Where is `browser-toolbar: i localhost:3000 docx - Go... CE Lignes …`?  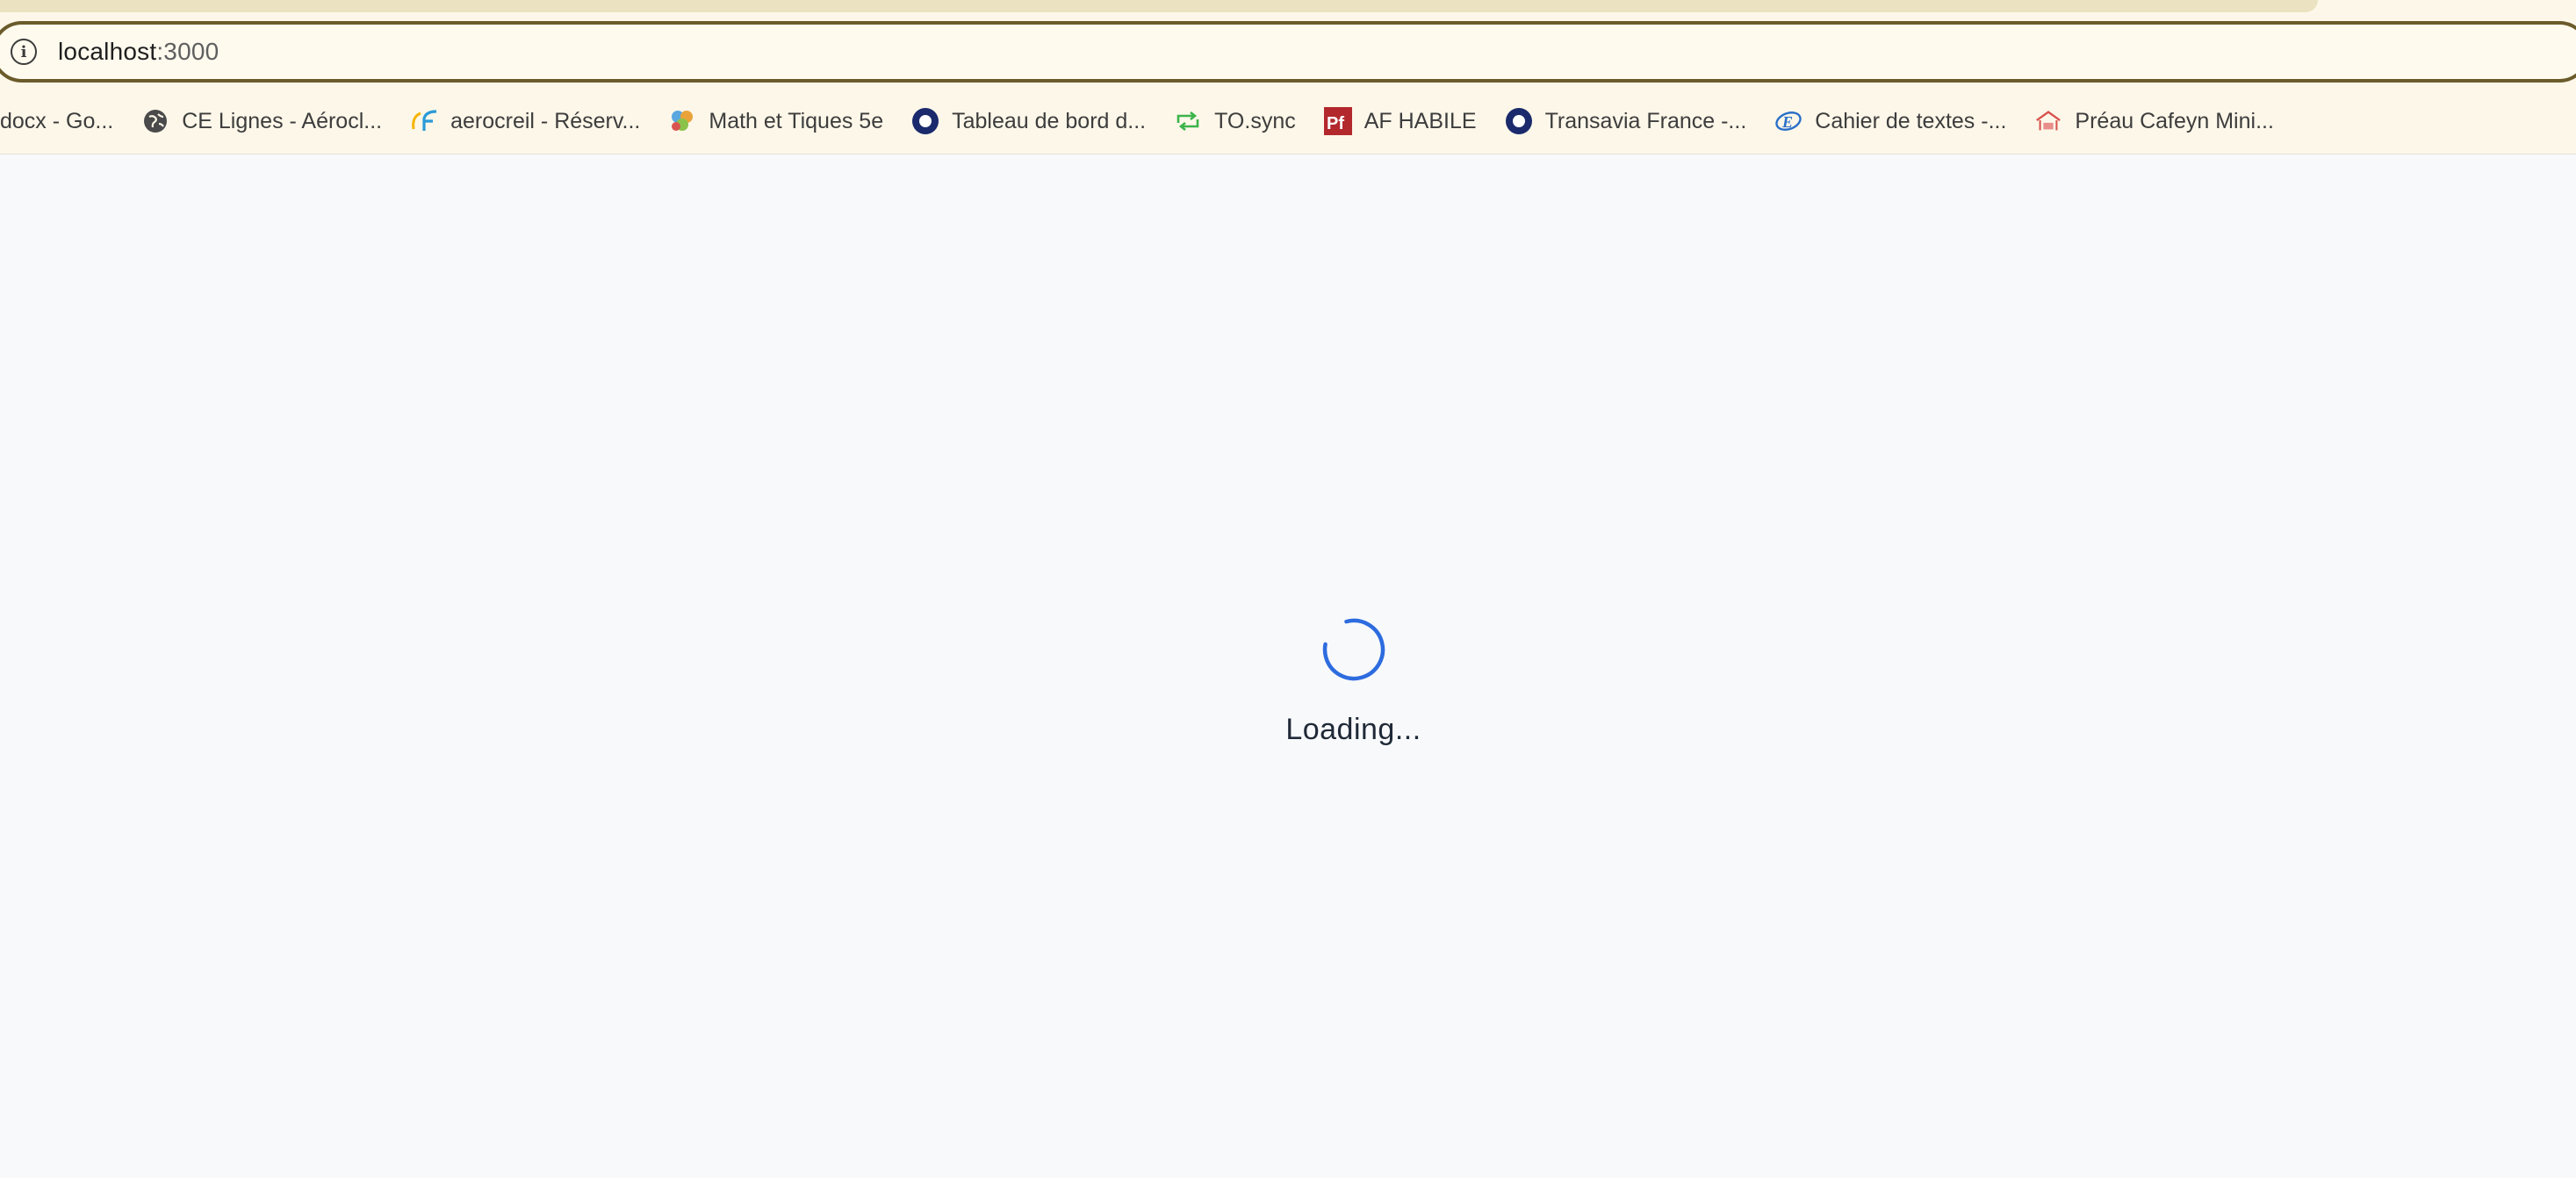
browser-toolbar: i localhost:3000 docx - Go... CE Lignes … is located at coordinates (1288, 77).